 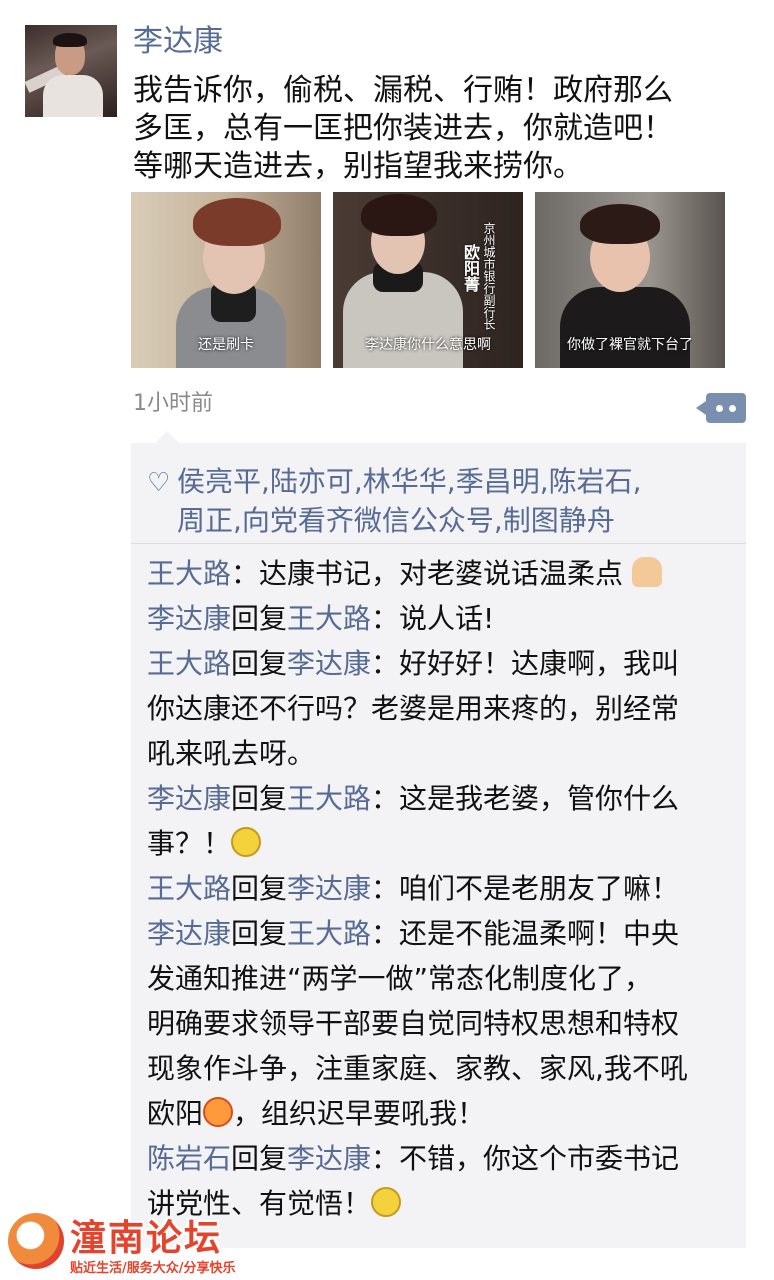 What do you see at coordinates (178, 42) in the screenshot?
I see `author-name: 李达康` at bounding box center [178, 42].